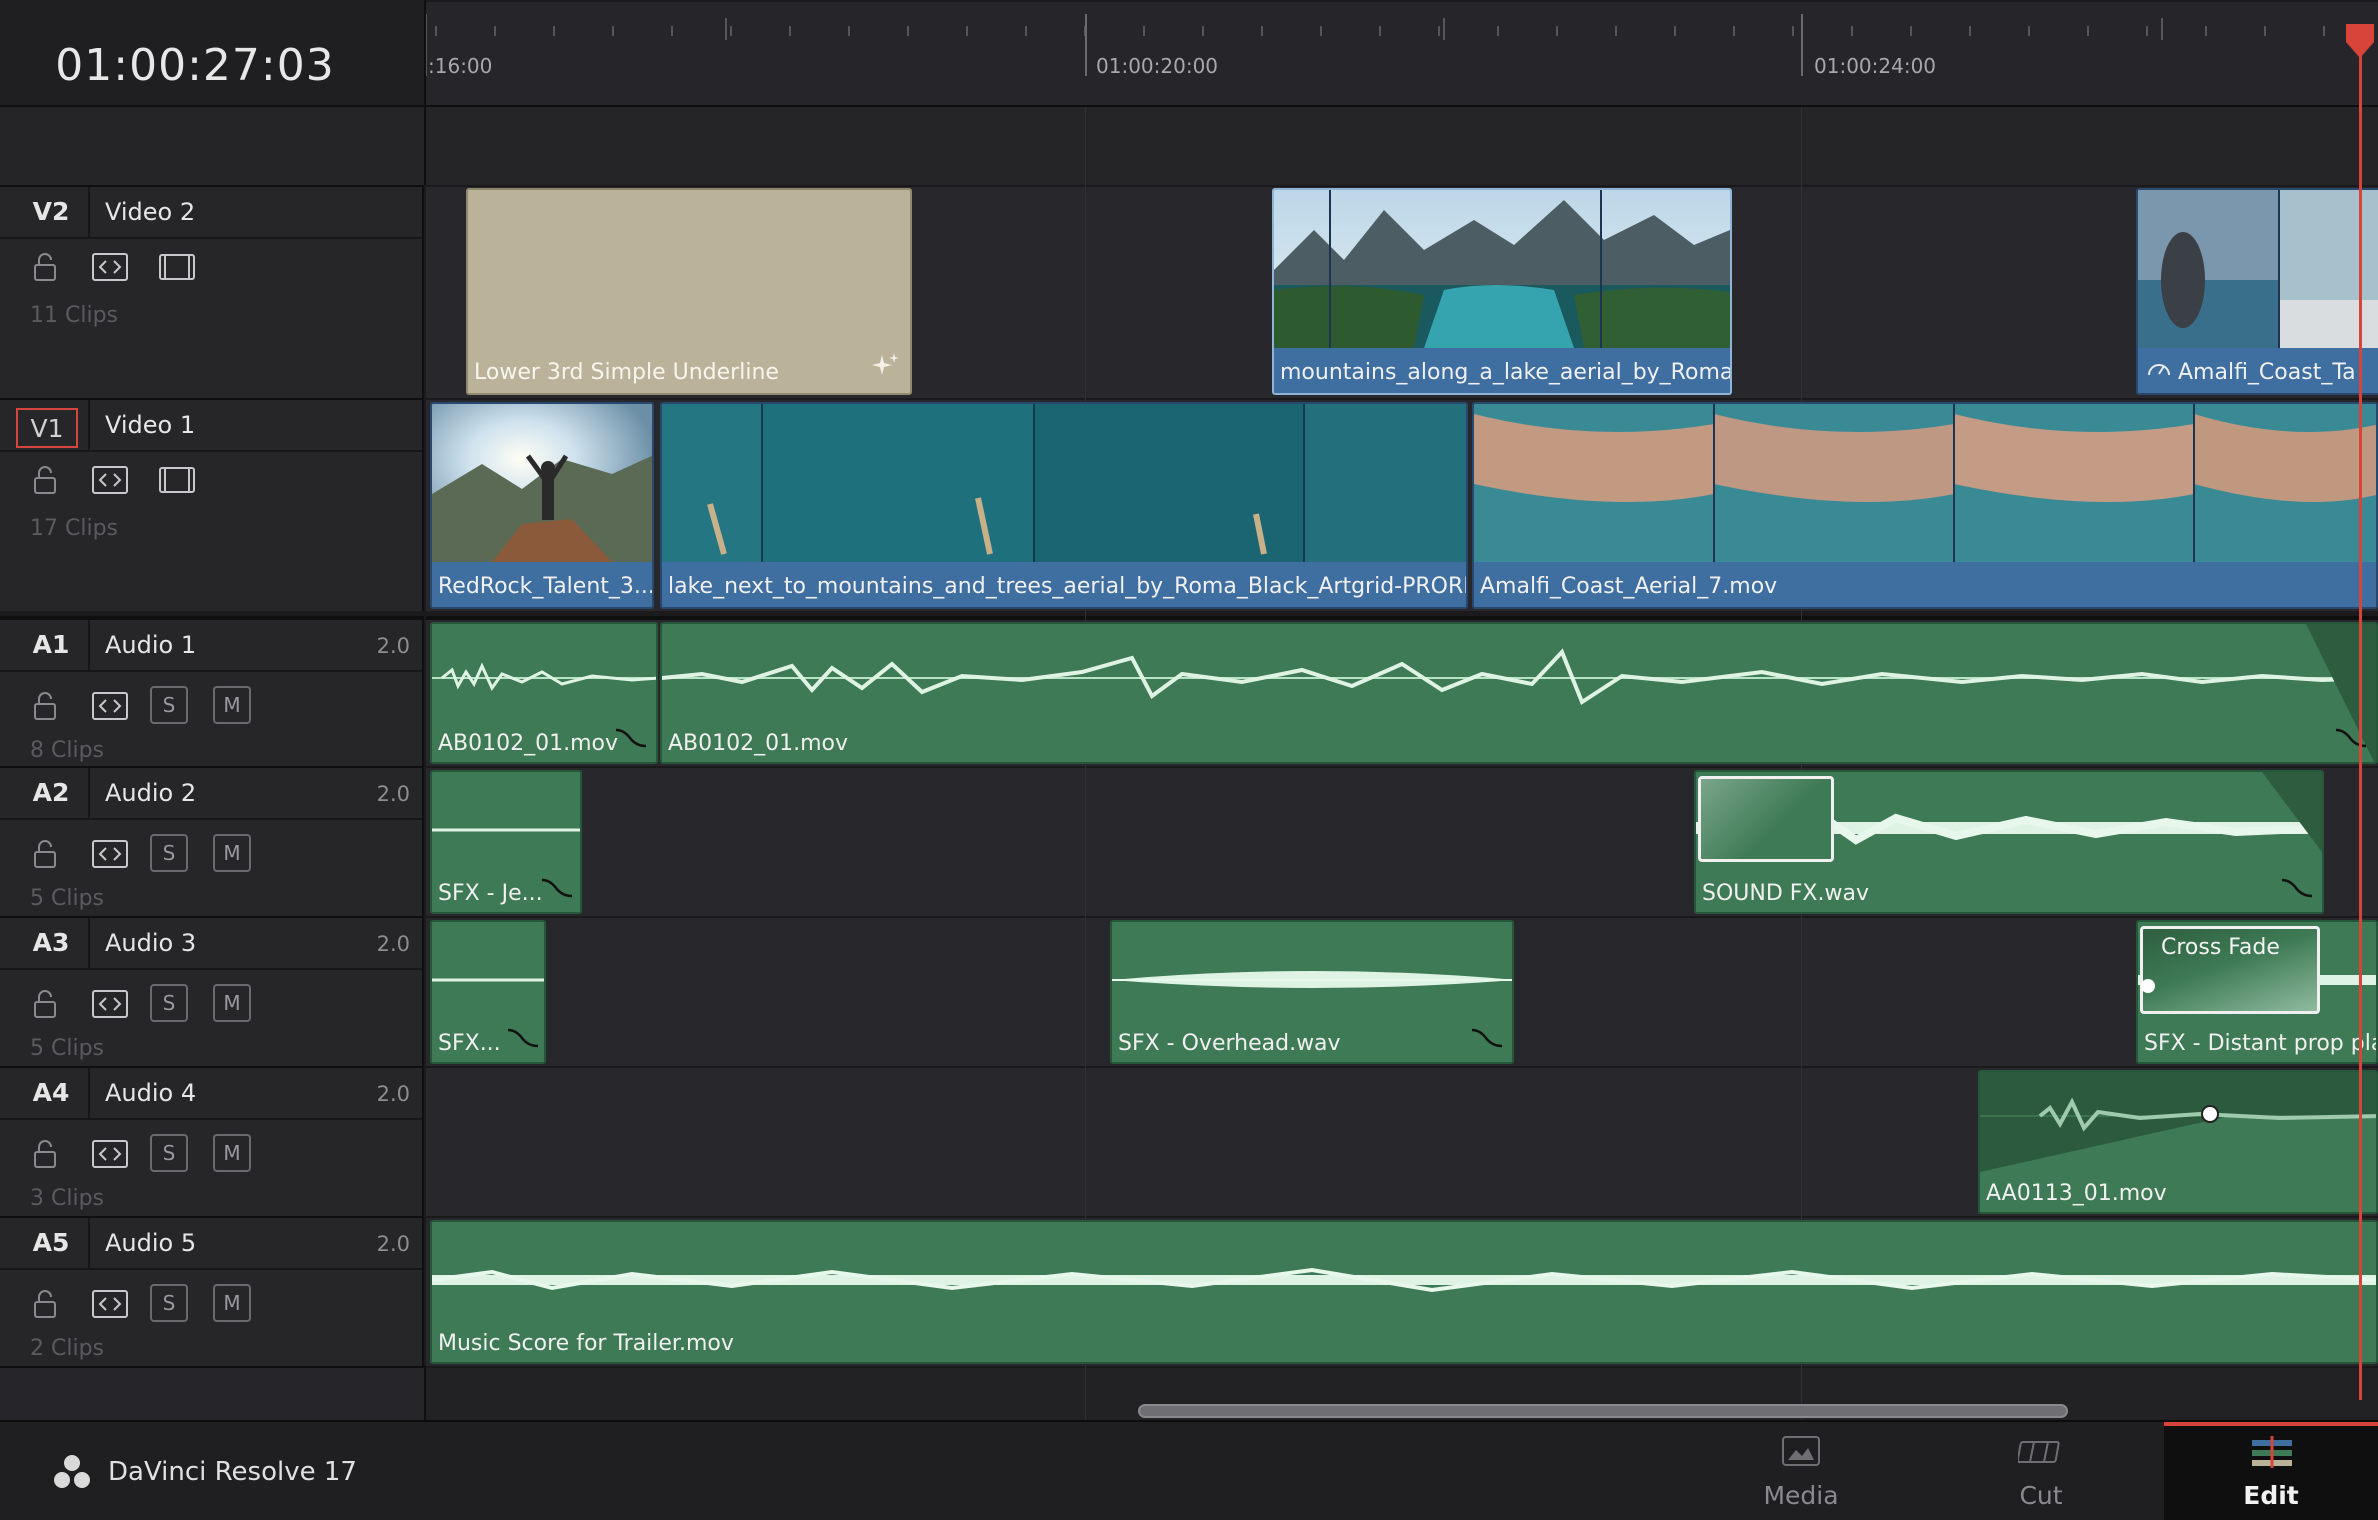  Describe the element at coordinates (1629, 586) in the screenshot. I see `clip-name: Amalfi_Coast_Aerial_7.mov` at that location.